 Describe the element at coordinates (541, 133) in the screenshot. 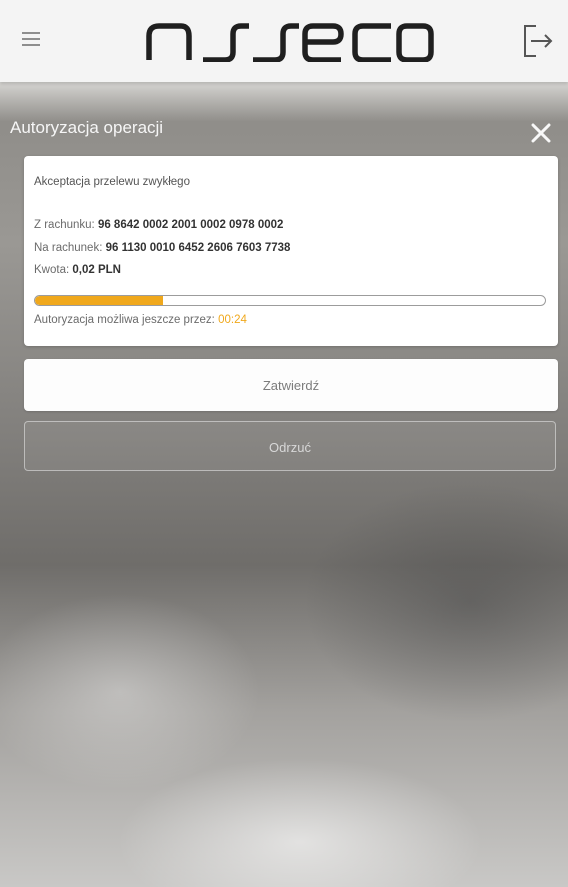

I see `close-icon` at that location.